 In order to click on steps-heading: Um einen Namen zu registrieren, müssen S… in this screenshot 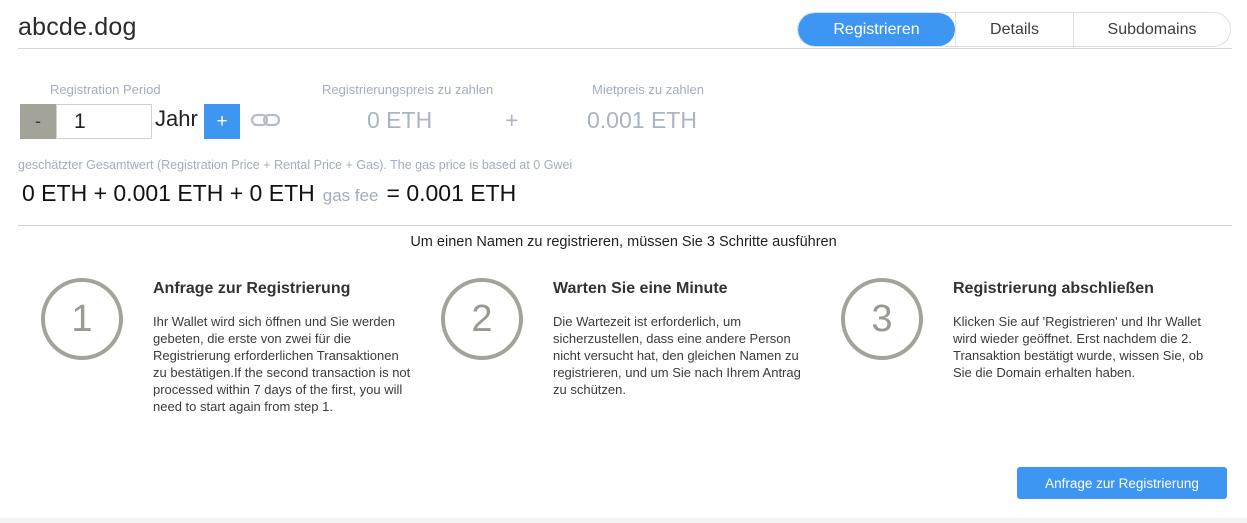, I will do `click(623, 242)`.